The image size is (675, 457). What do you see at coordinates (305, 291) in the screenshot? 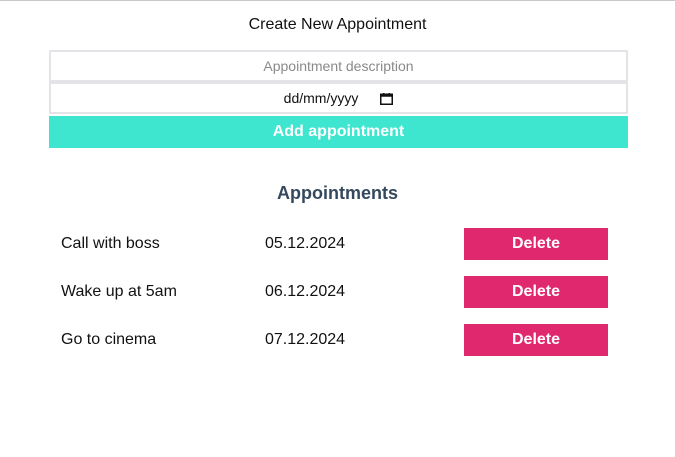
I see `appointment-date: 06.12.2024` at bounding box center [305, 291].